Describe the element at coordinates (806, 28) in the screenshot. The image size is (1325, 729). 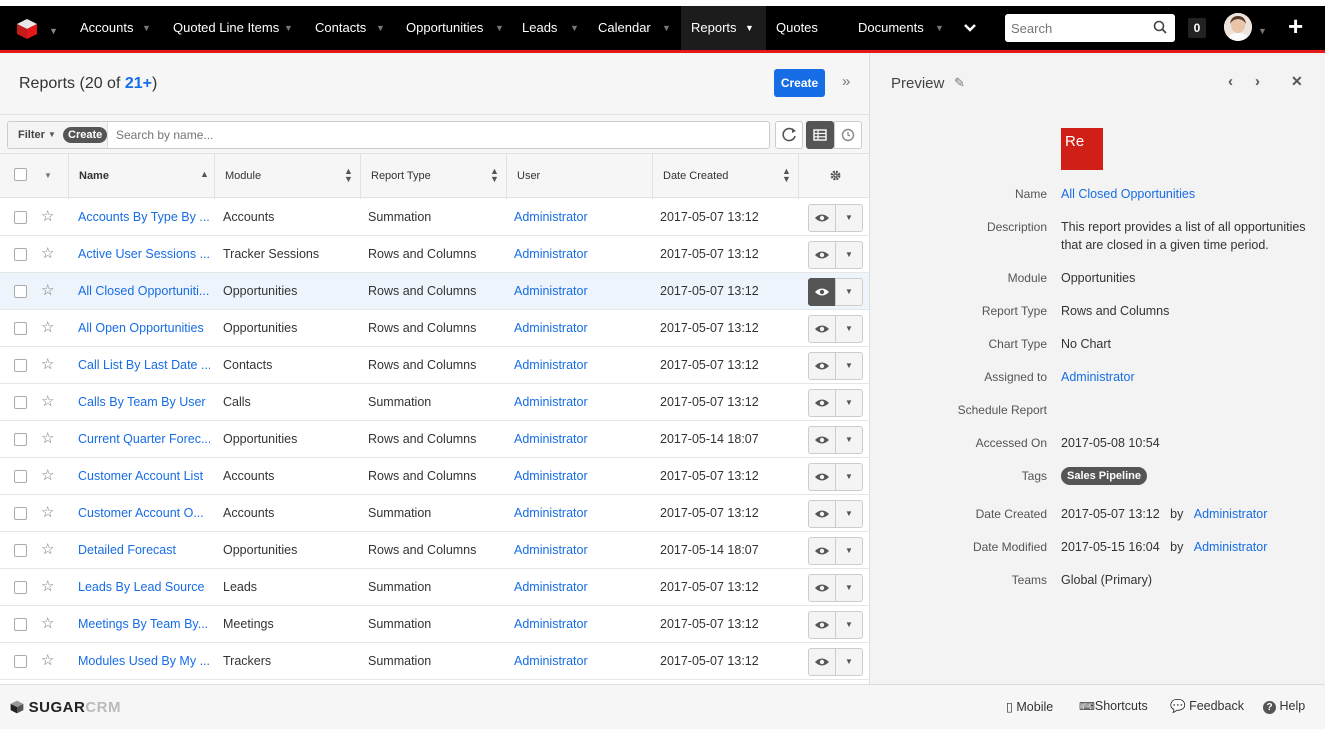
I see `nav-quotes: Quotes` at that location.